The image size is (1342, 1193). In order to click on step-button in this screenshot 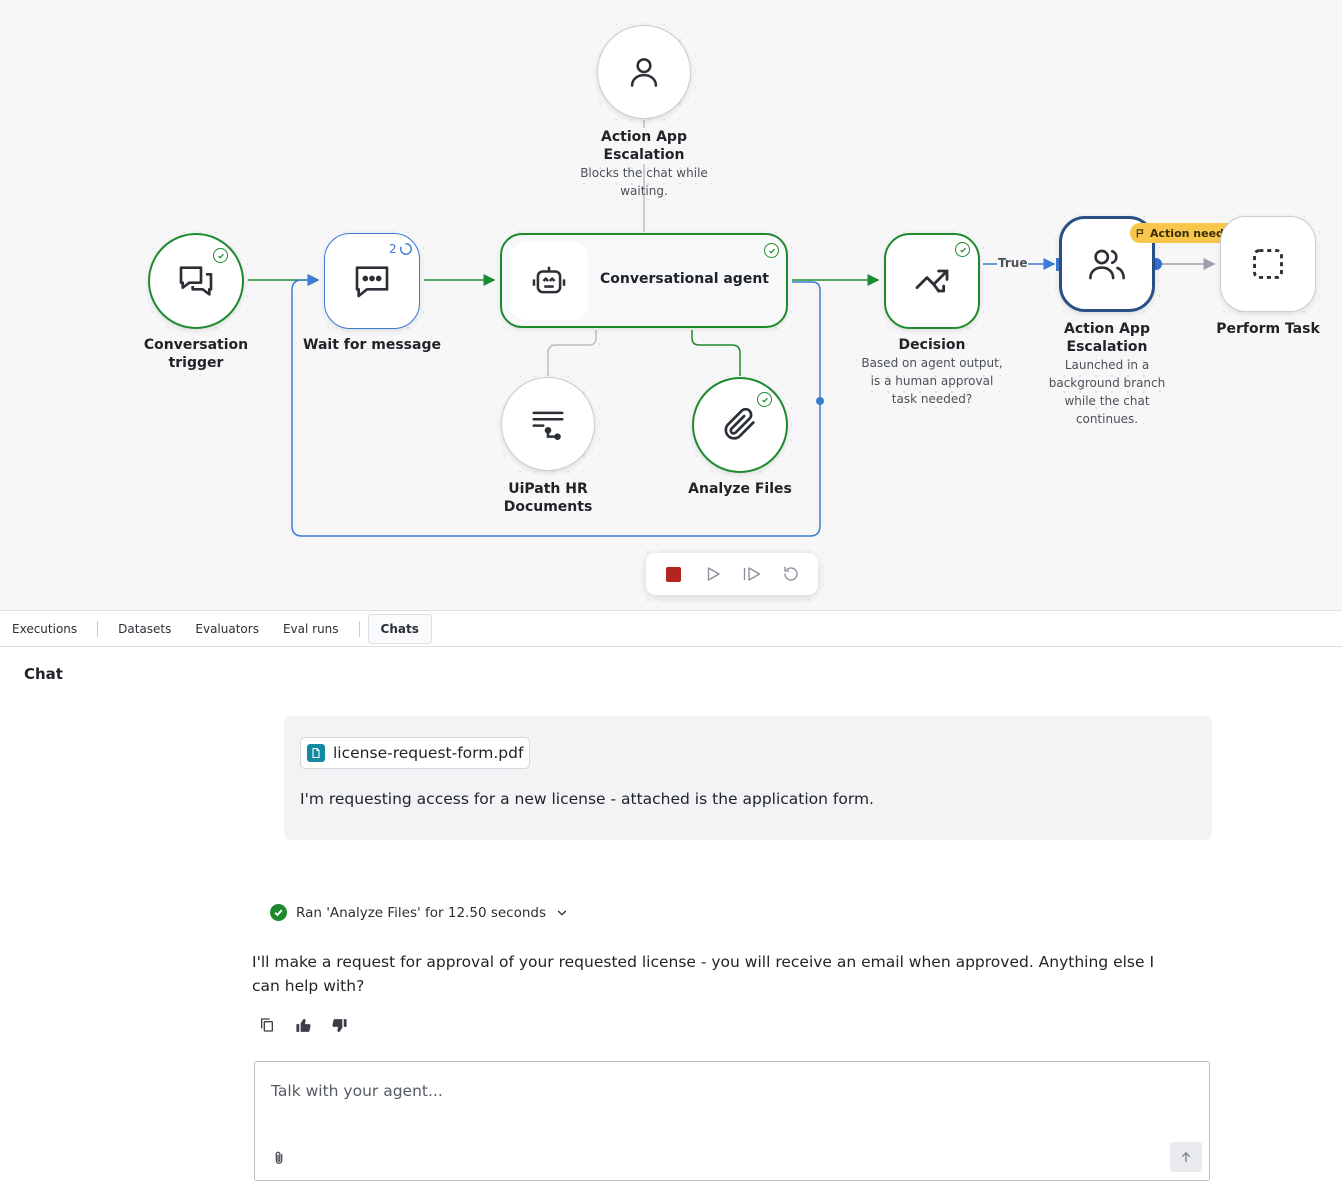, I will do `click(752, 574)`.